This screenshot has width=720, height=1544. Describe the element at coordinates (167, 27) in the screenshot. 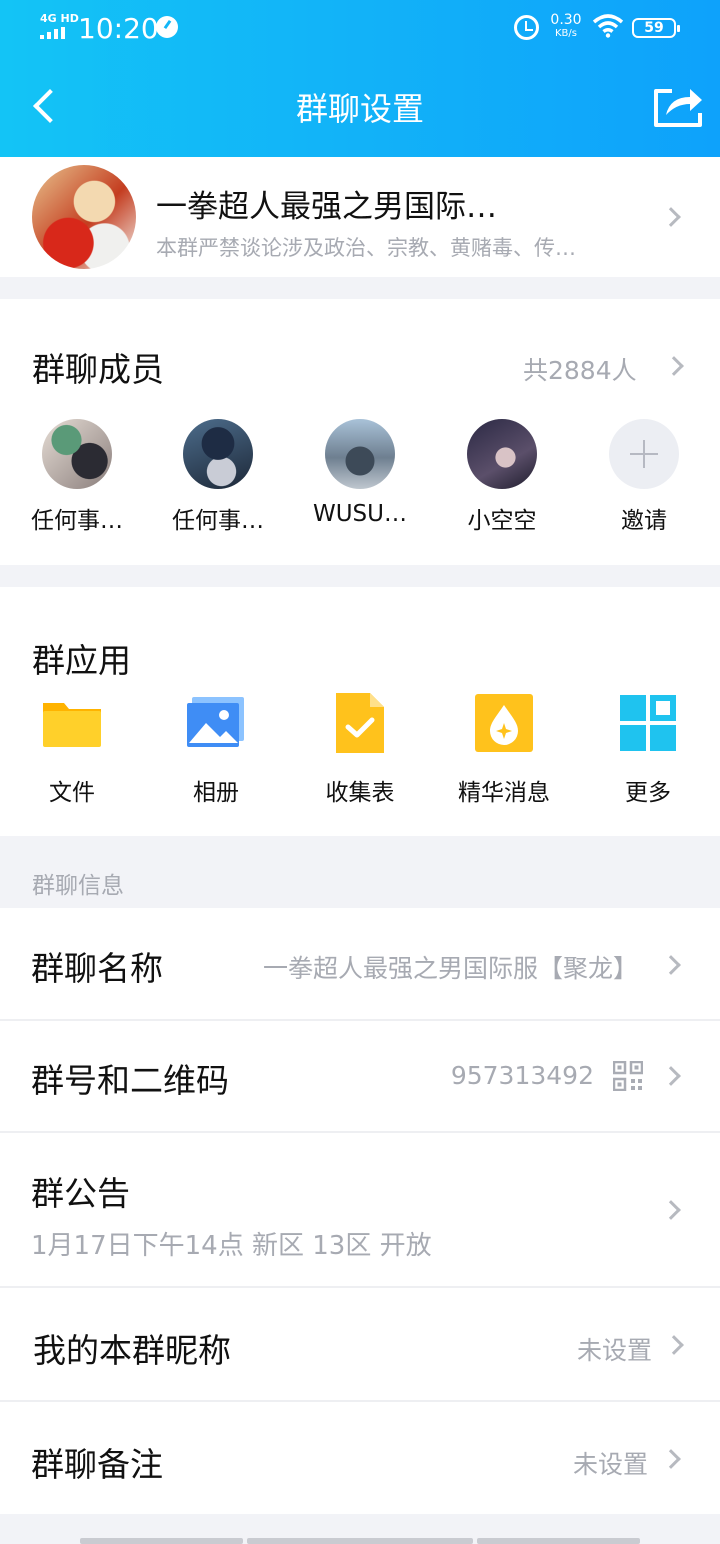

I see `speed-meter-icon` at that location.